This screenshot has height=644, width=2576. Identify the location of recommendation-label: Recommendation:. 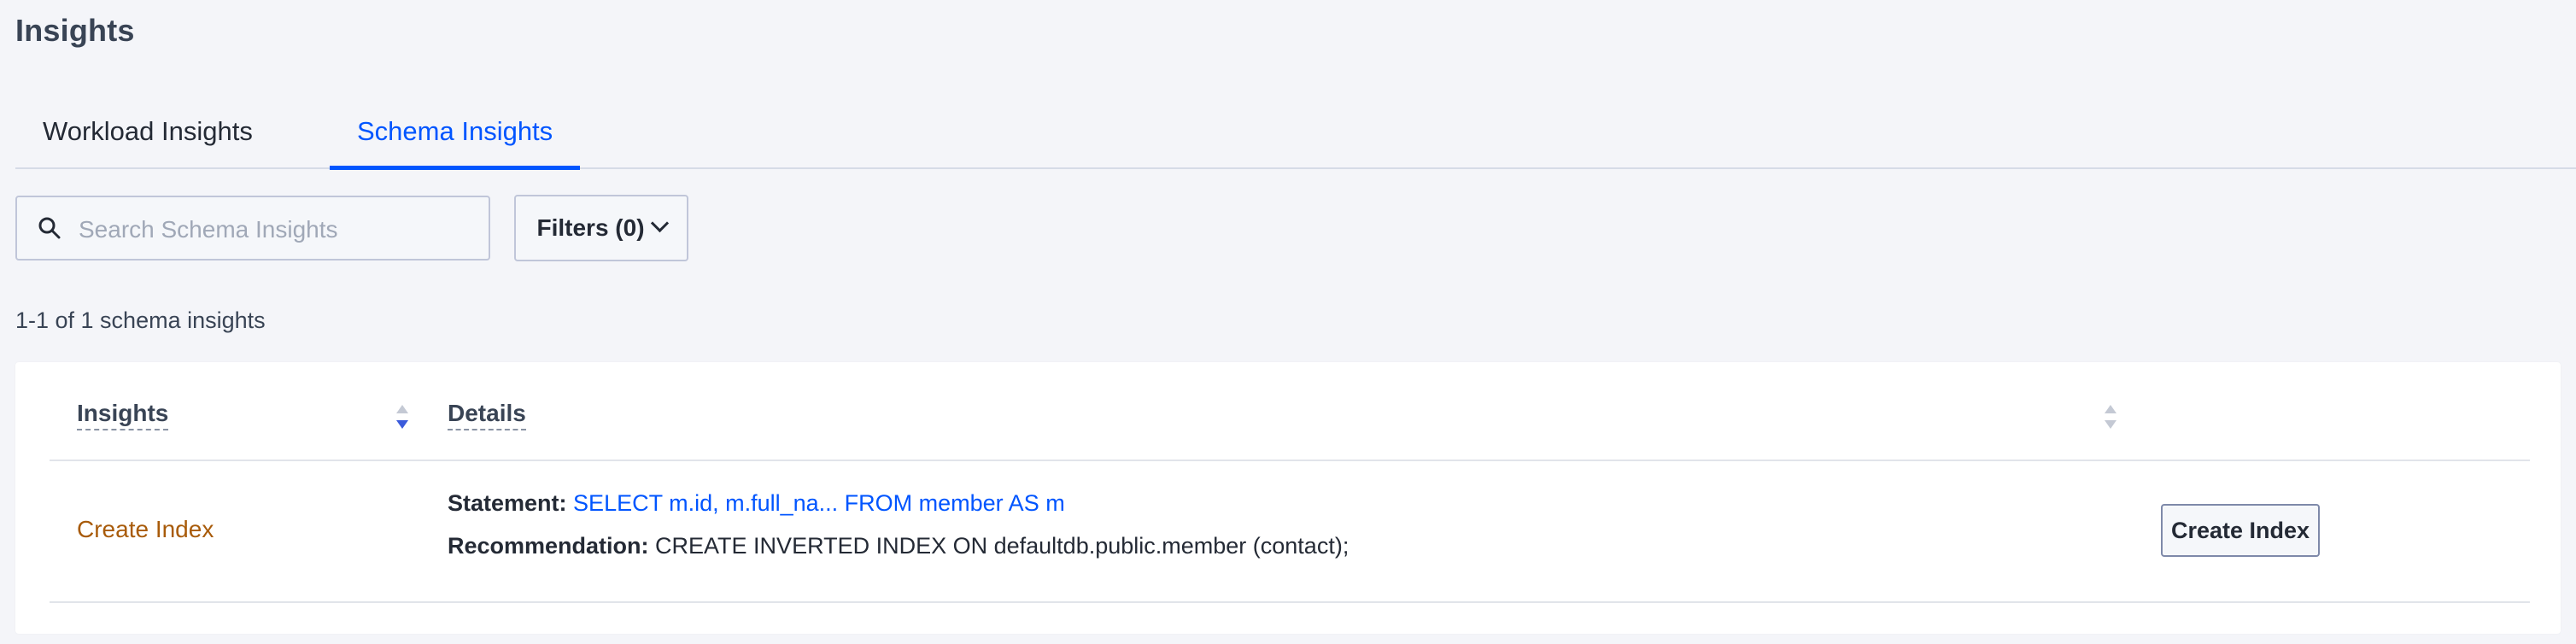
(548, 546).